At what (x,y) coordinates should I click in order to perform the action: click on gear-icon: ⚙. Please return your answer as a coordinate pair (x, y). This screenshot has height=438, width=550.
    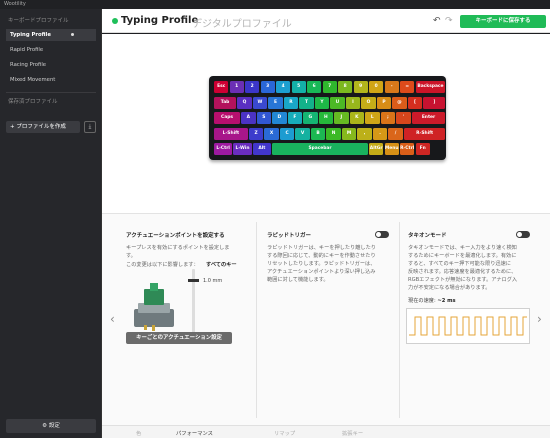
    Looking at the image, I should click on (45, 426).